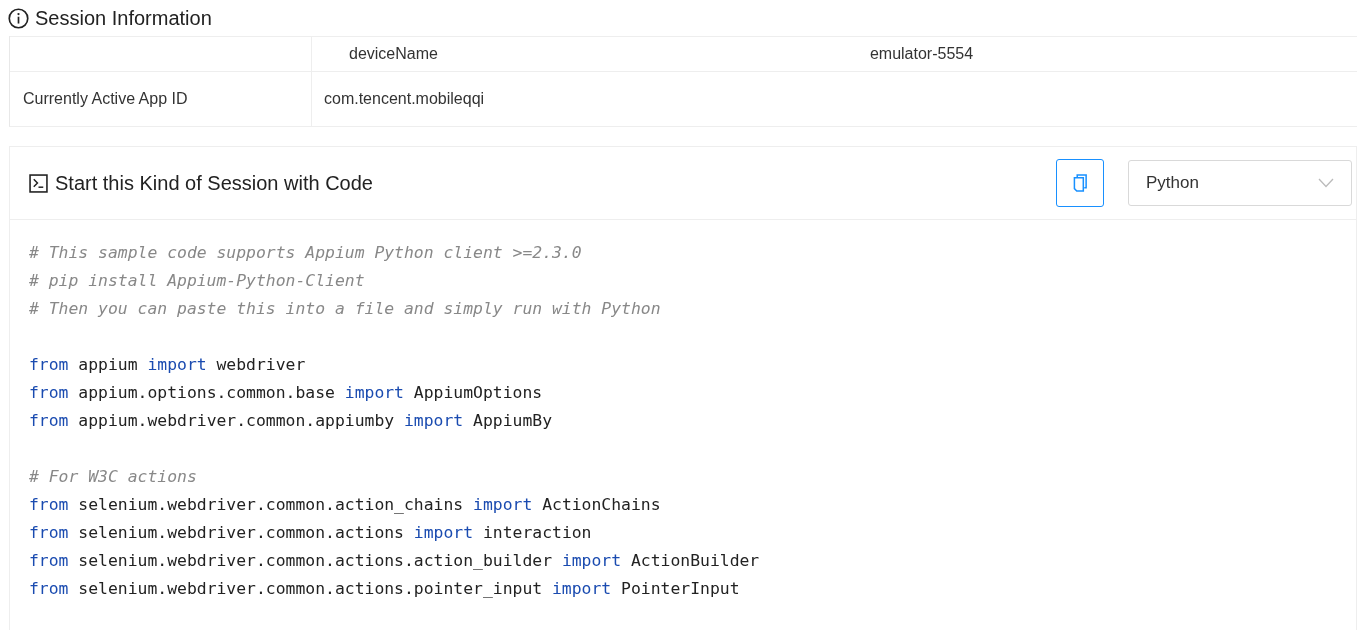 This screenshot has height=630, width=1357. Describe the element at coordinates (537, 532) in the screenshot. I see `code-text: interaction` at that location.